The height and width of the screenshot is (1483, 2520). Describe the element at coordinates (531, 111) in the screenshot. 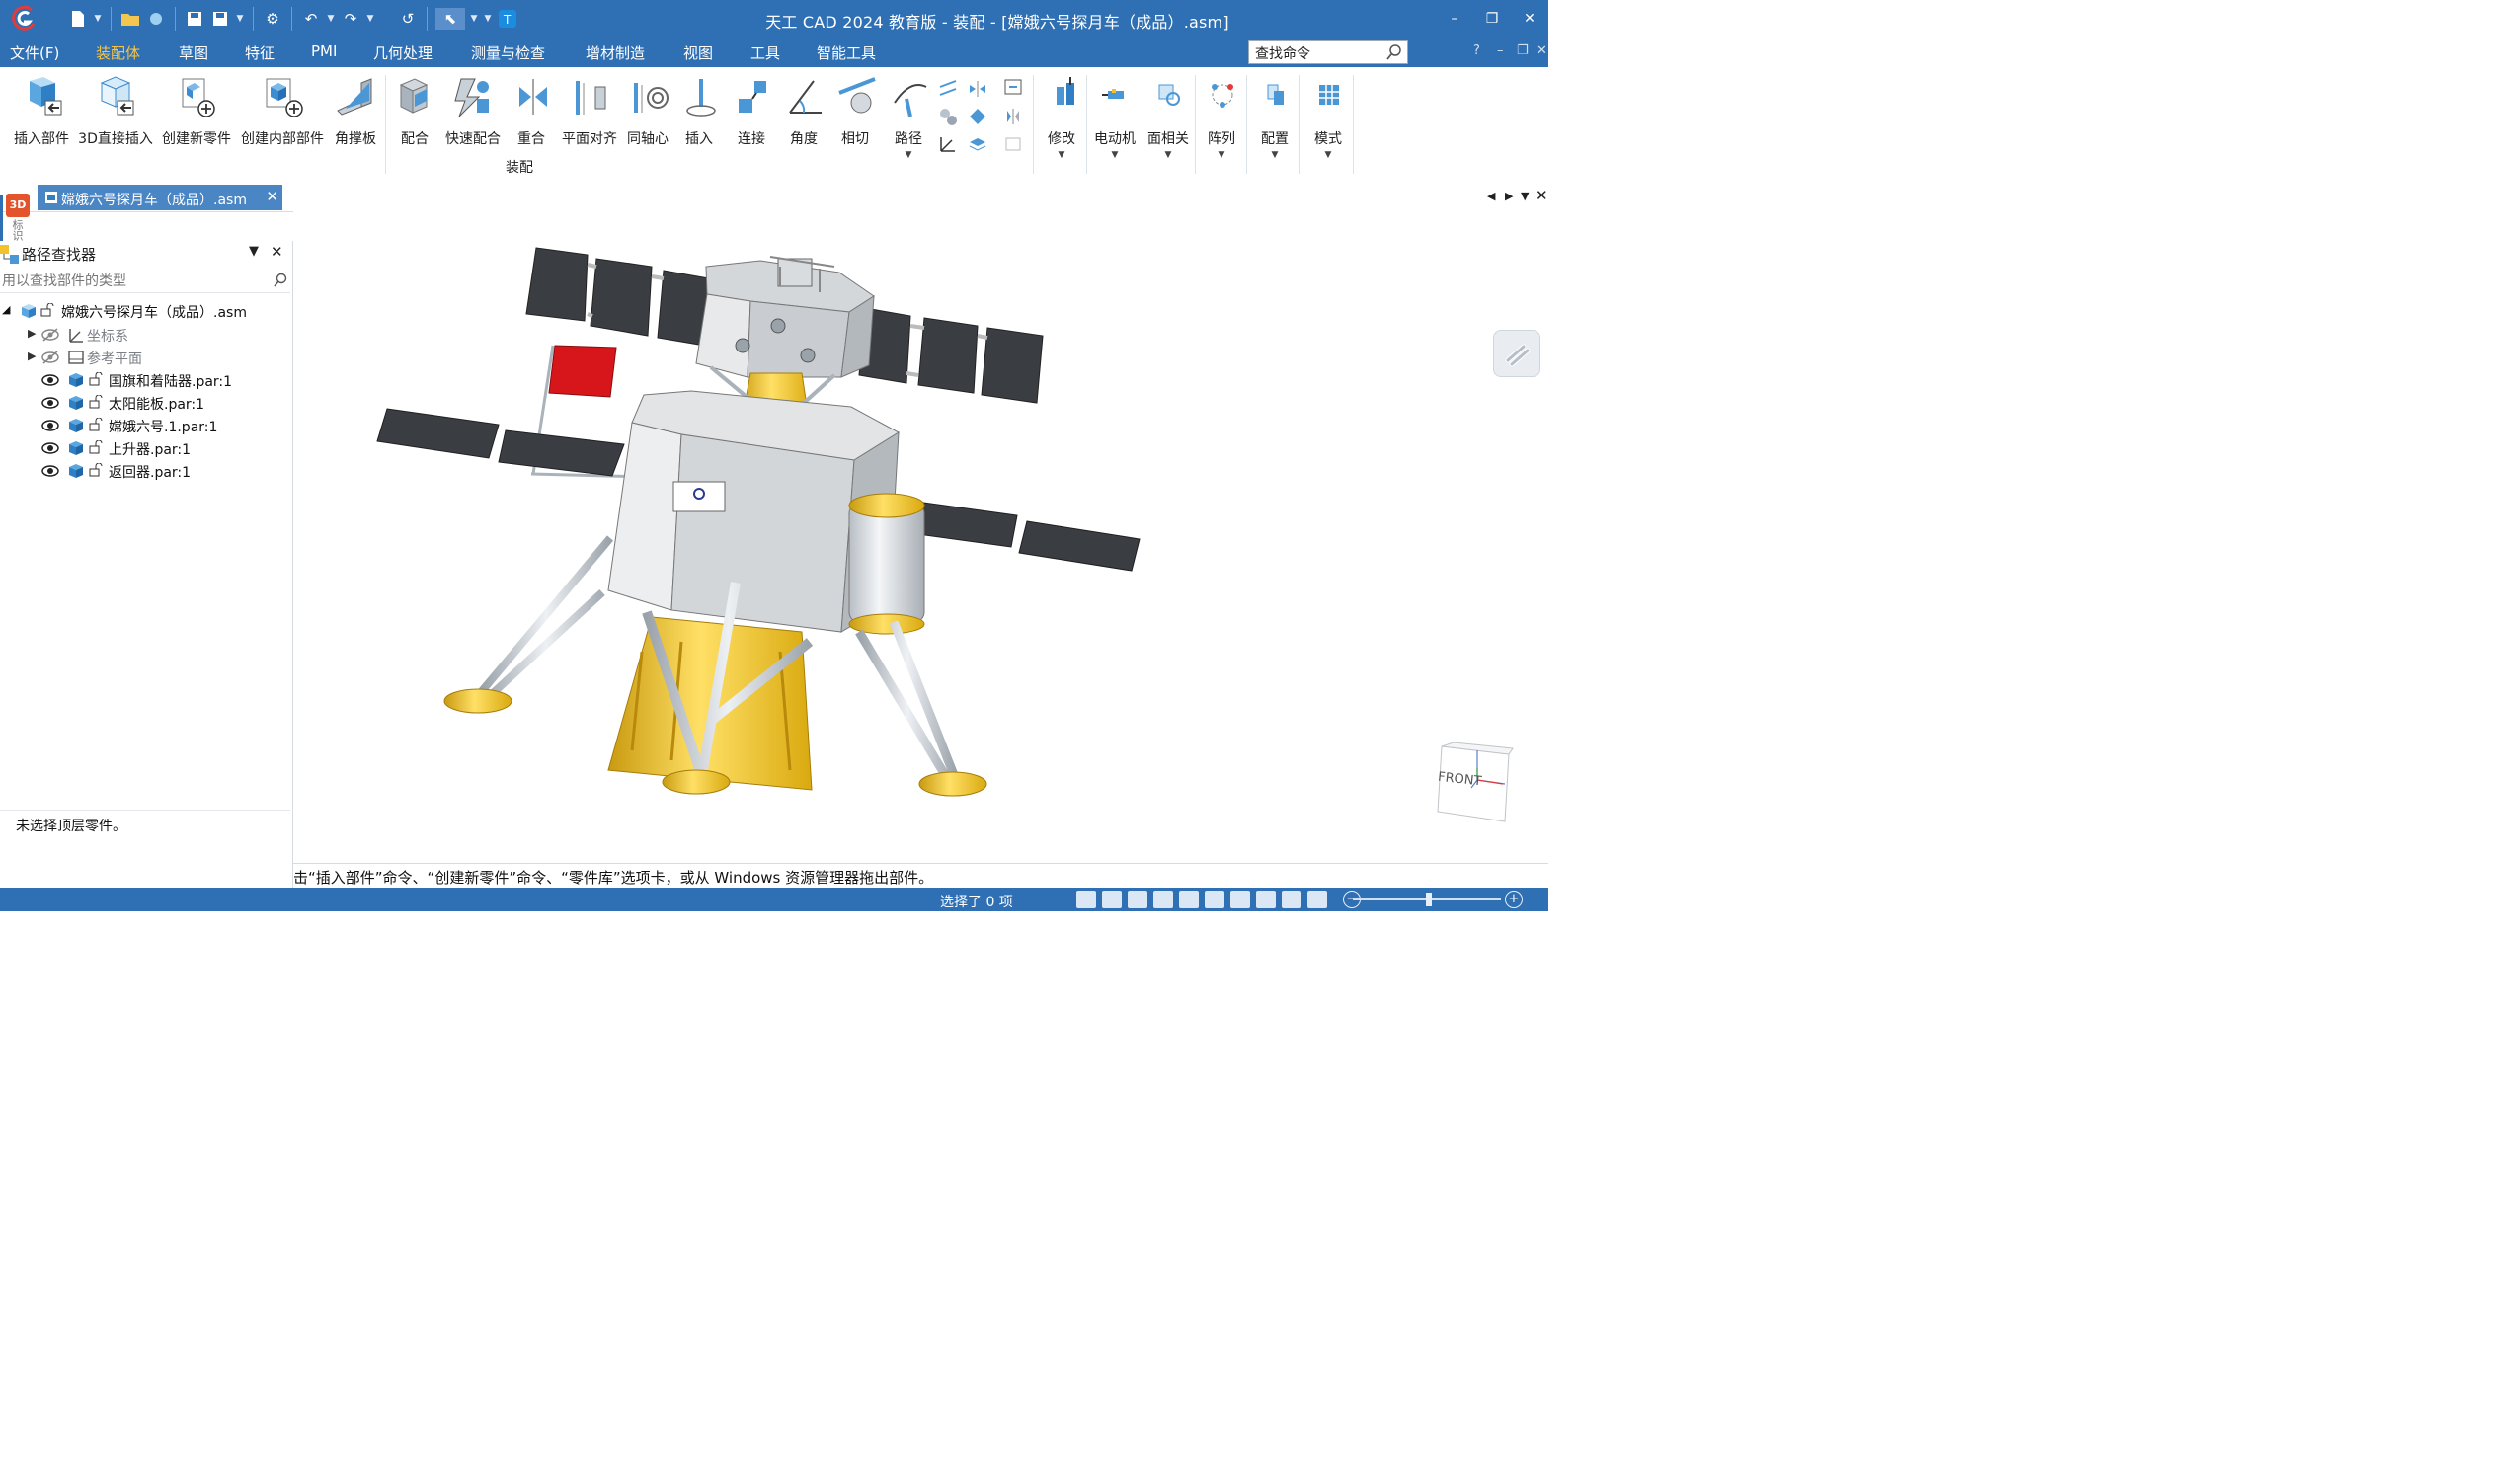

I see `coincident-button: 重合` at that location.